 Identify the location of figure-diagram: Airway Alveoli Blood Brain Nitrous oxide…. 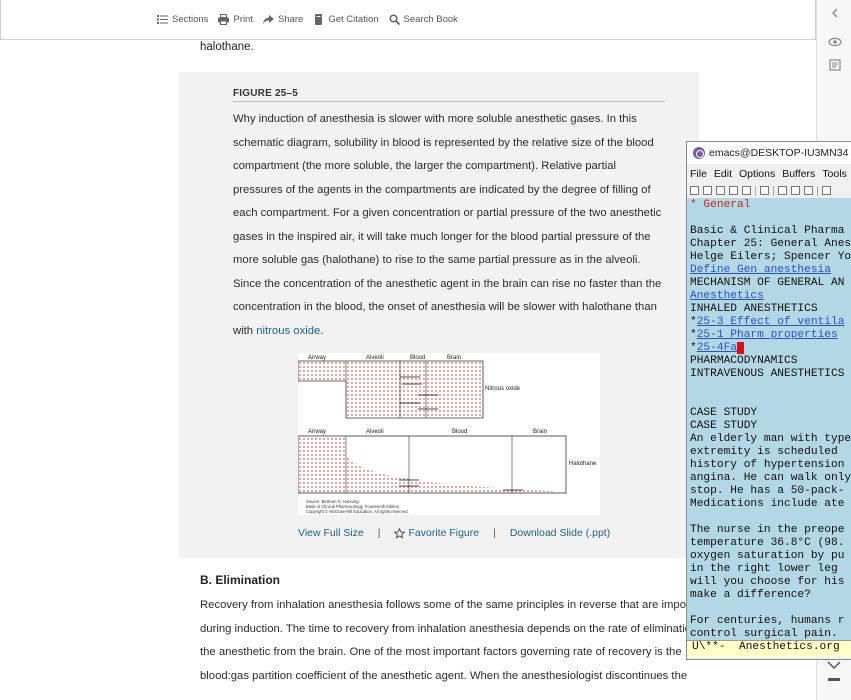
(448, 434).